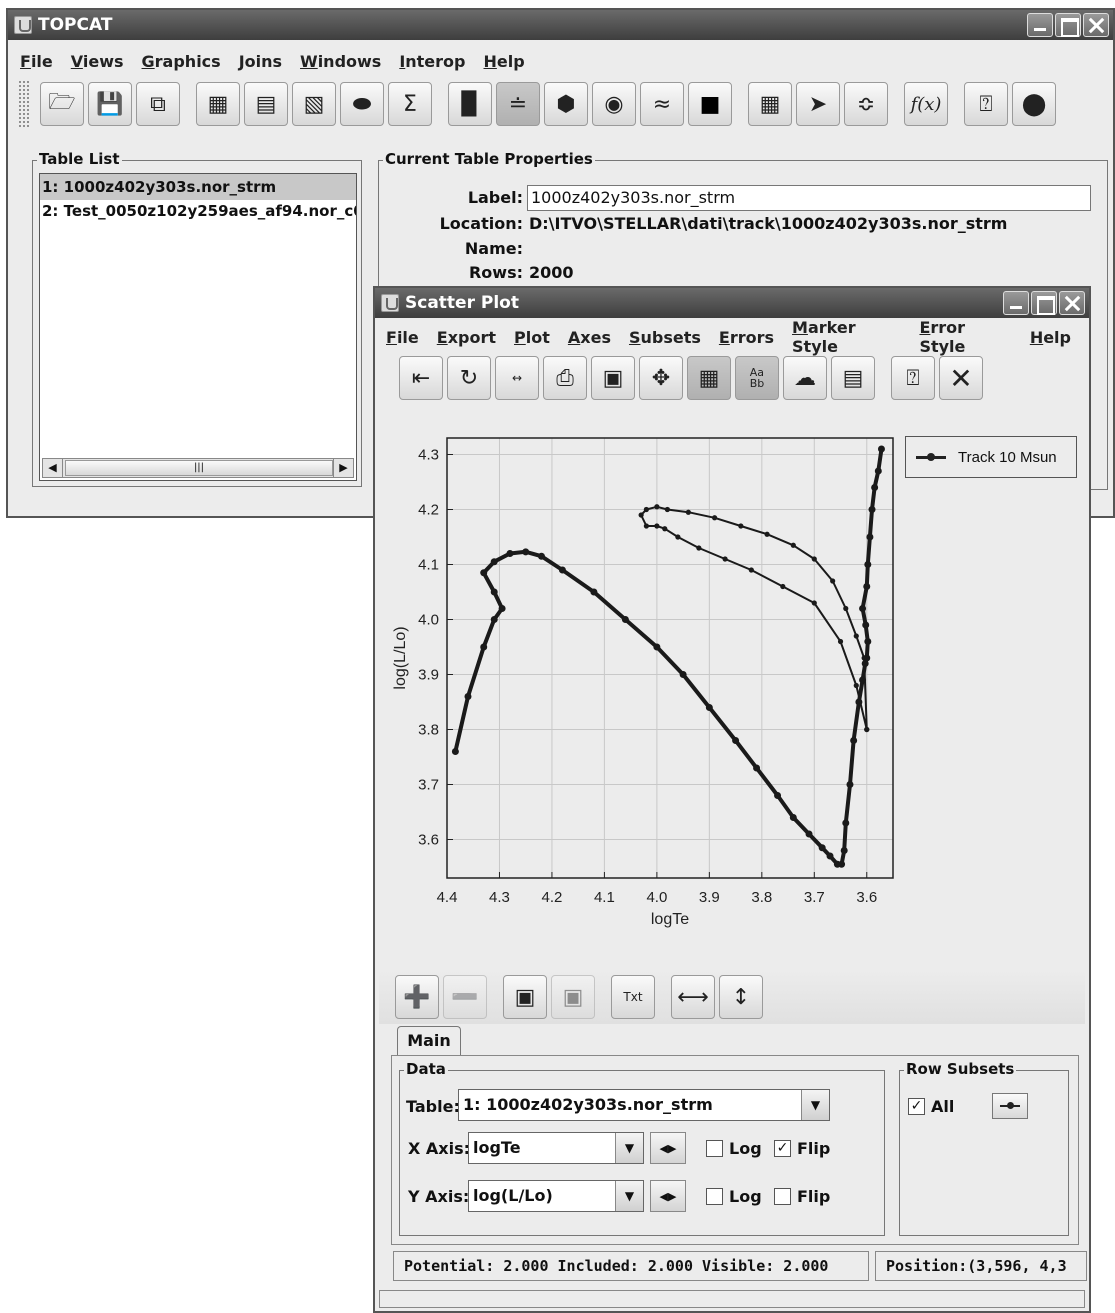 This screenshot has width=1115, height=1313. I want to click on table-data-icon: ▦, so click(218, 104).